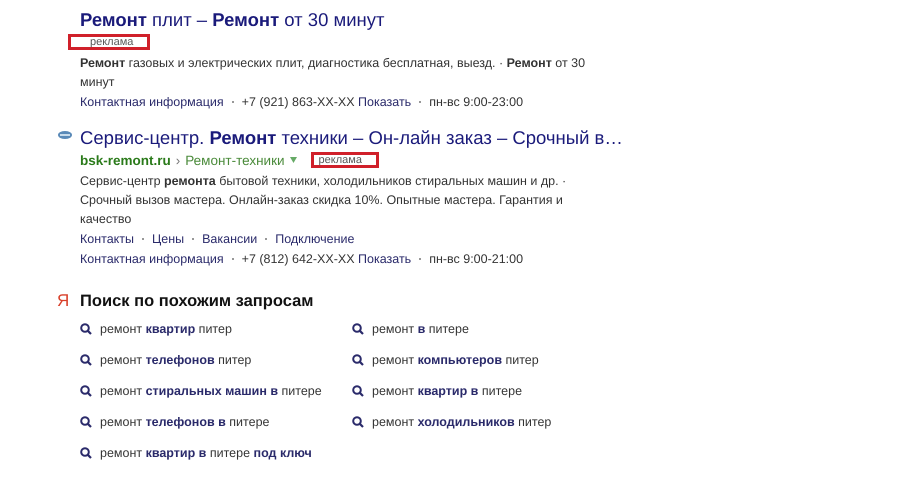 The width and height of the screenshot is (908, 479). What do you see at coordinates (298, 259) in the screenshot?
I see `phone-number: +7 (812) 642-XX-XX` at bounding box center [298, 259].